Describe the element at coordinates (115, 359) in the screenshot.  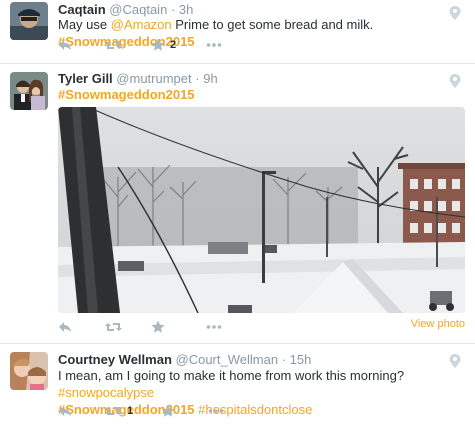
I see `author-name: Courtney Wellman` at that location.